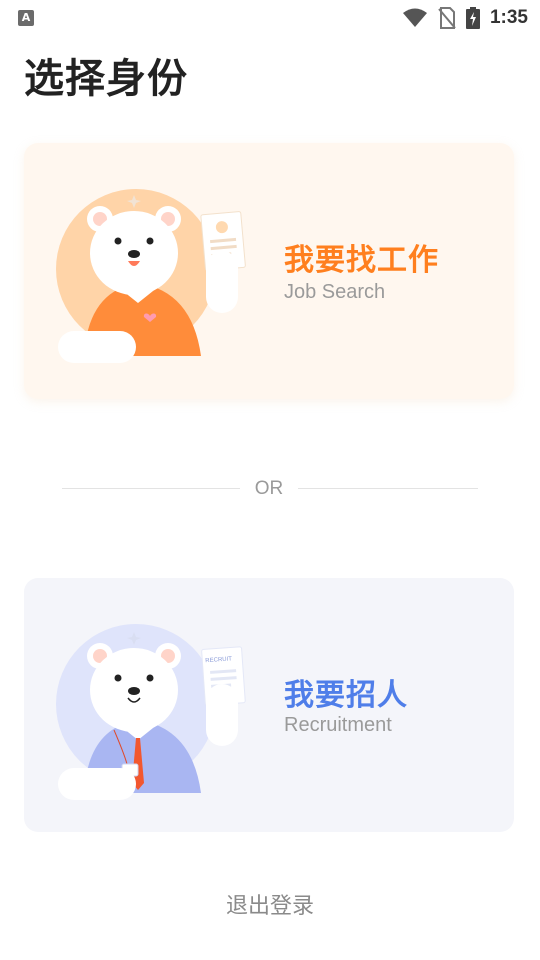  Describe the element at coordinates (151, 276) in the screenshot. I see `job-seeker-bear-illustration` at that location.